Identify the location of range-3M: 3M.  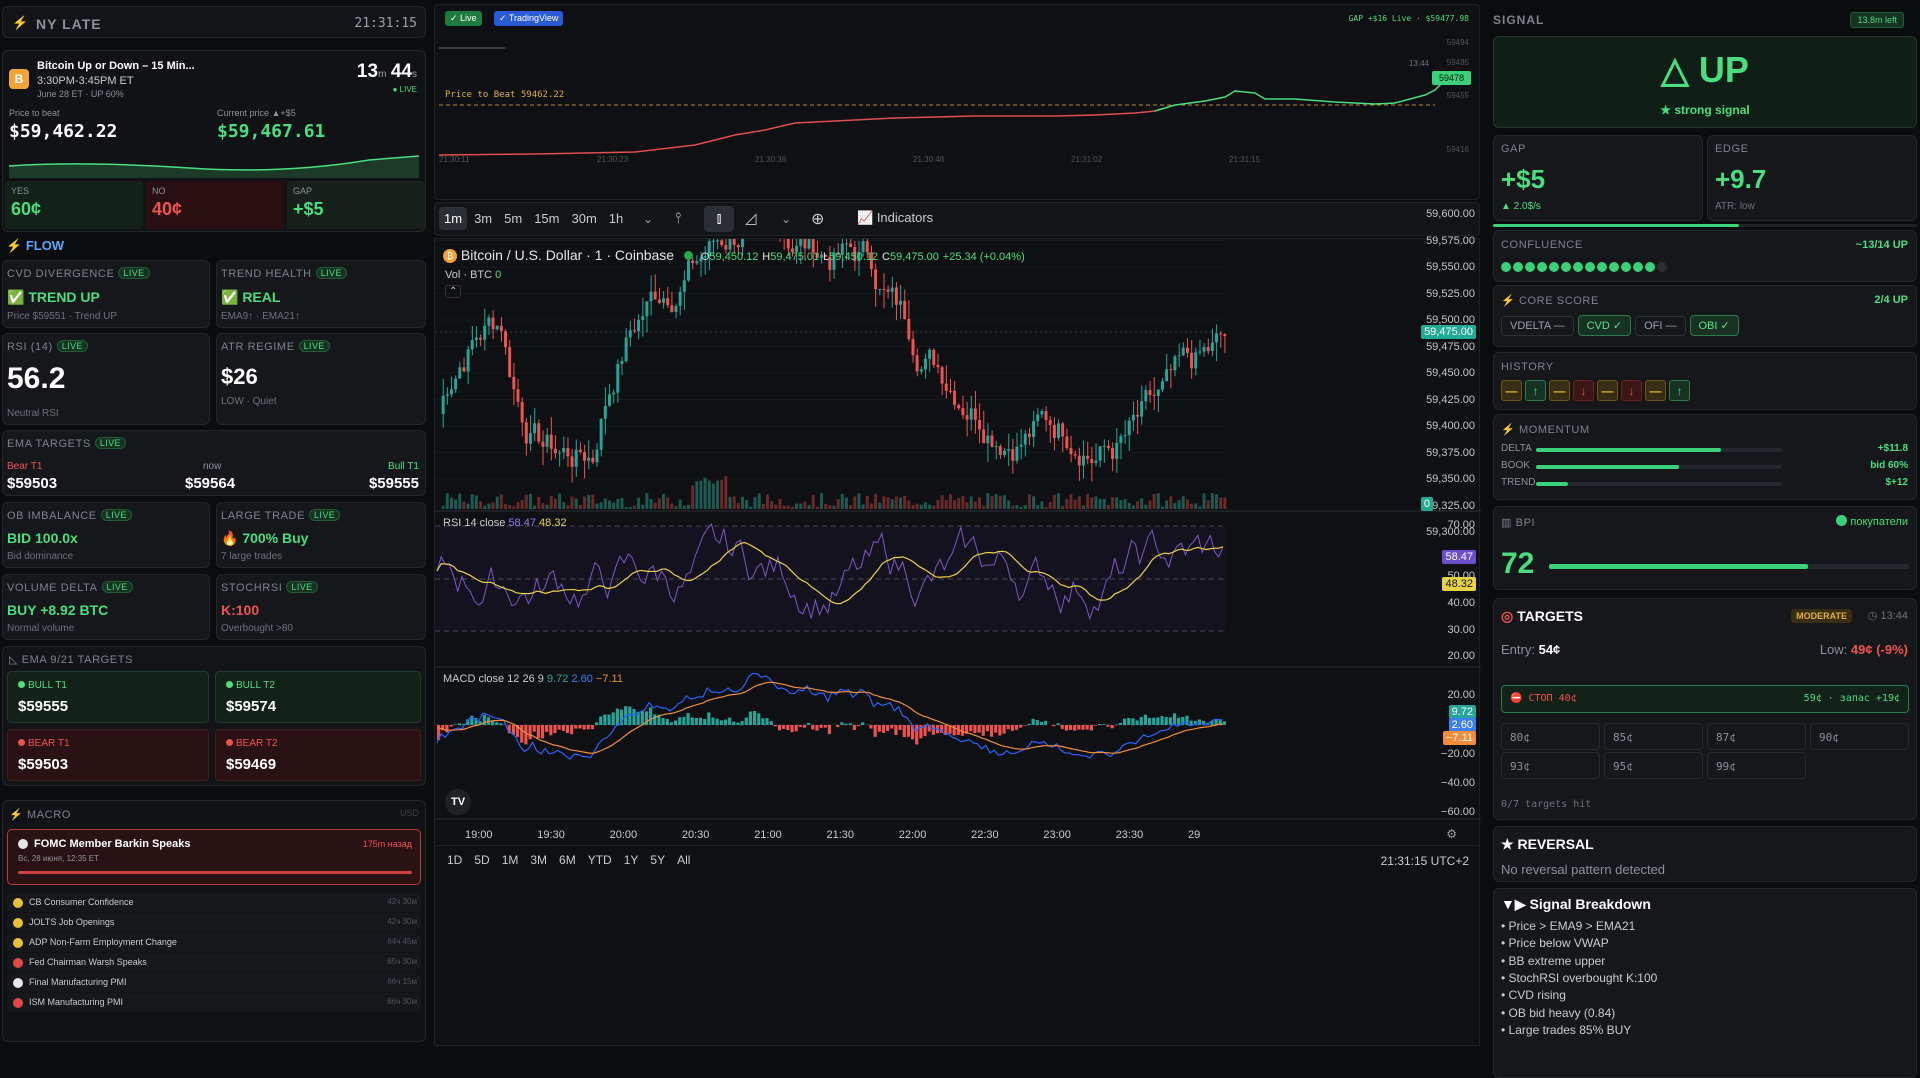
(538, 860).